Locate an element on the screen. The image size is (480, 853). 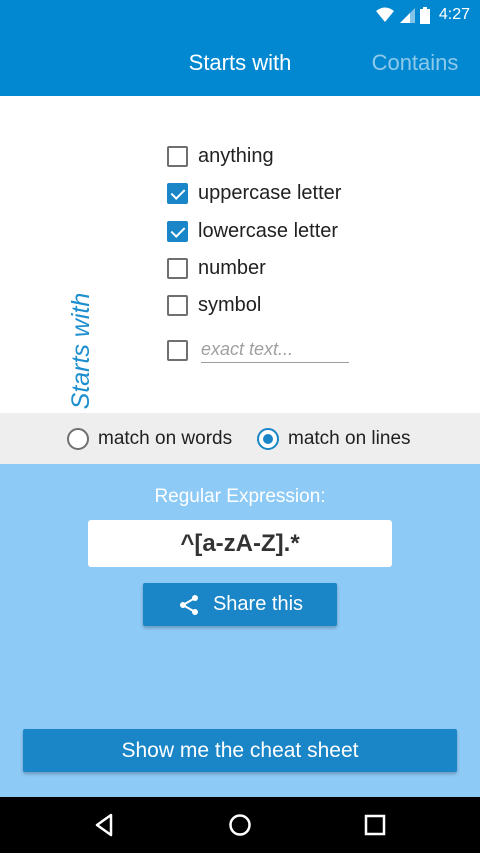
battery-icon is located at coordinates (424, 15).